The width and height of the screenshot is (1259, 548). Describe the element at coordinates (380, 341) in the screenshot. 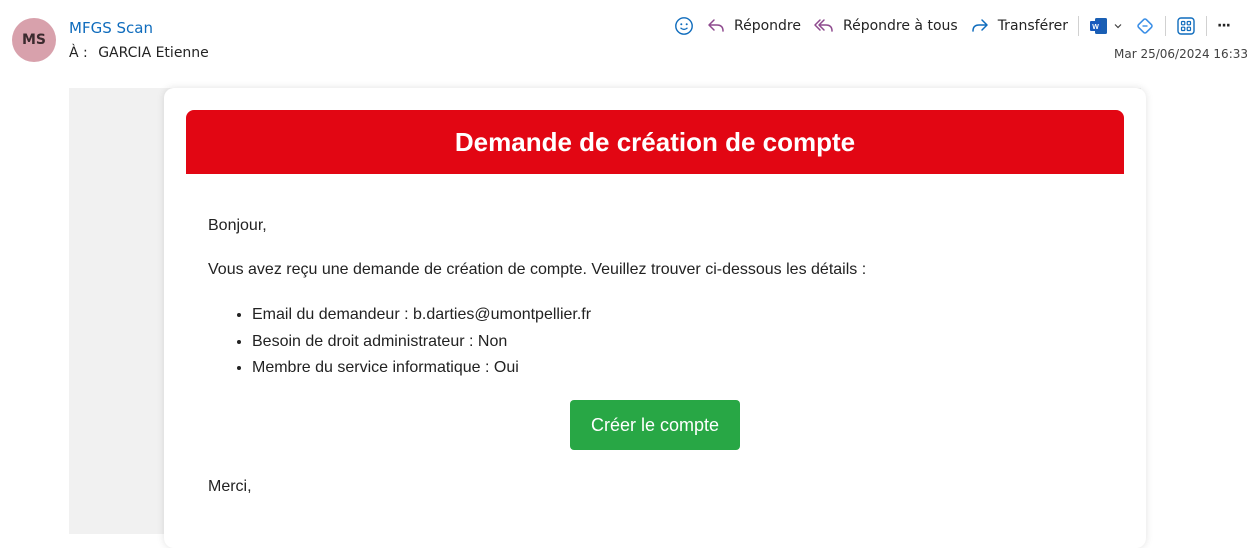

I see `detail-admin-rights: Besoin de droit administrateur : Non` at that location.